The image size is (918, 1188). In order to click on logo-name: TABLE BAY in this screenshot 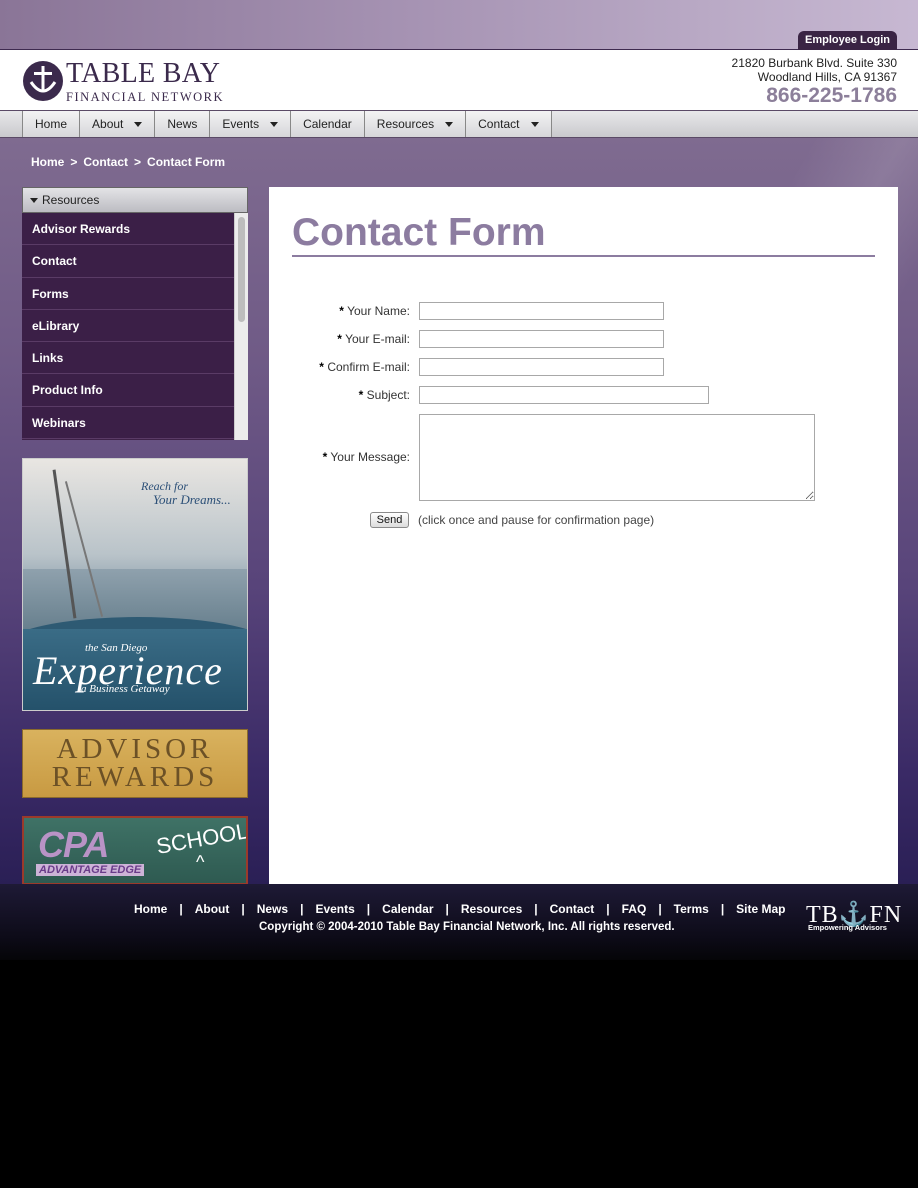, I will do `click(143, 73)`.